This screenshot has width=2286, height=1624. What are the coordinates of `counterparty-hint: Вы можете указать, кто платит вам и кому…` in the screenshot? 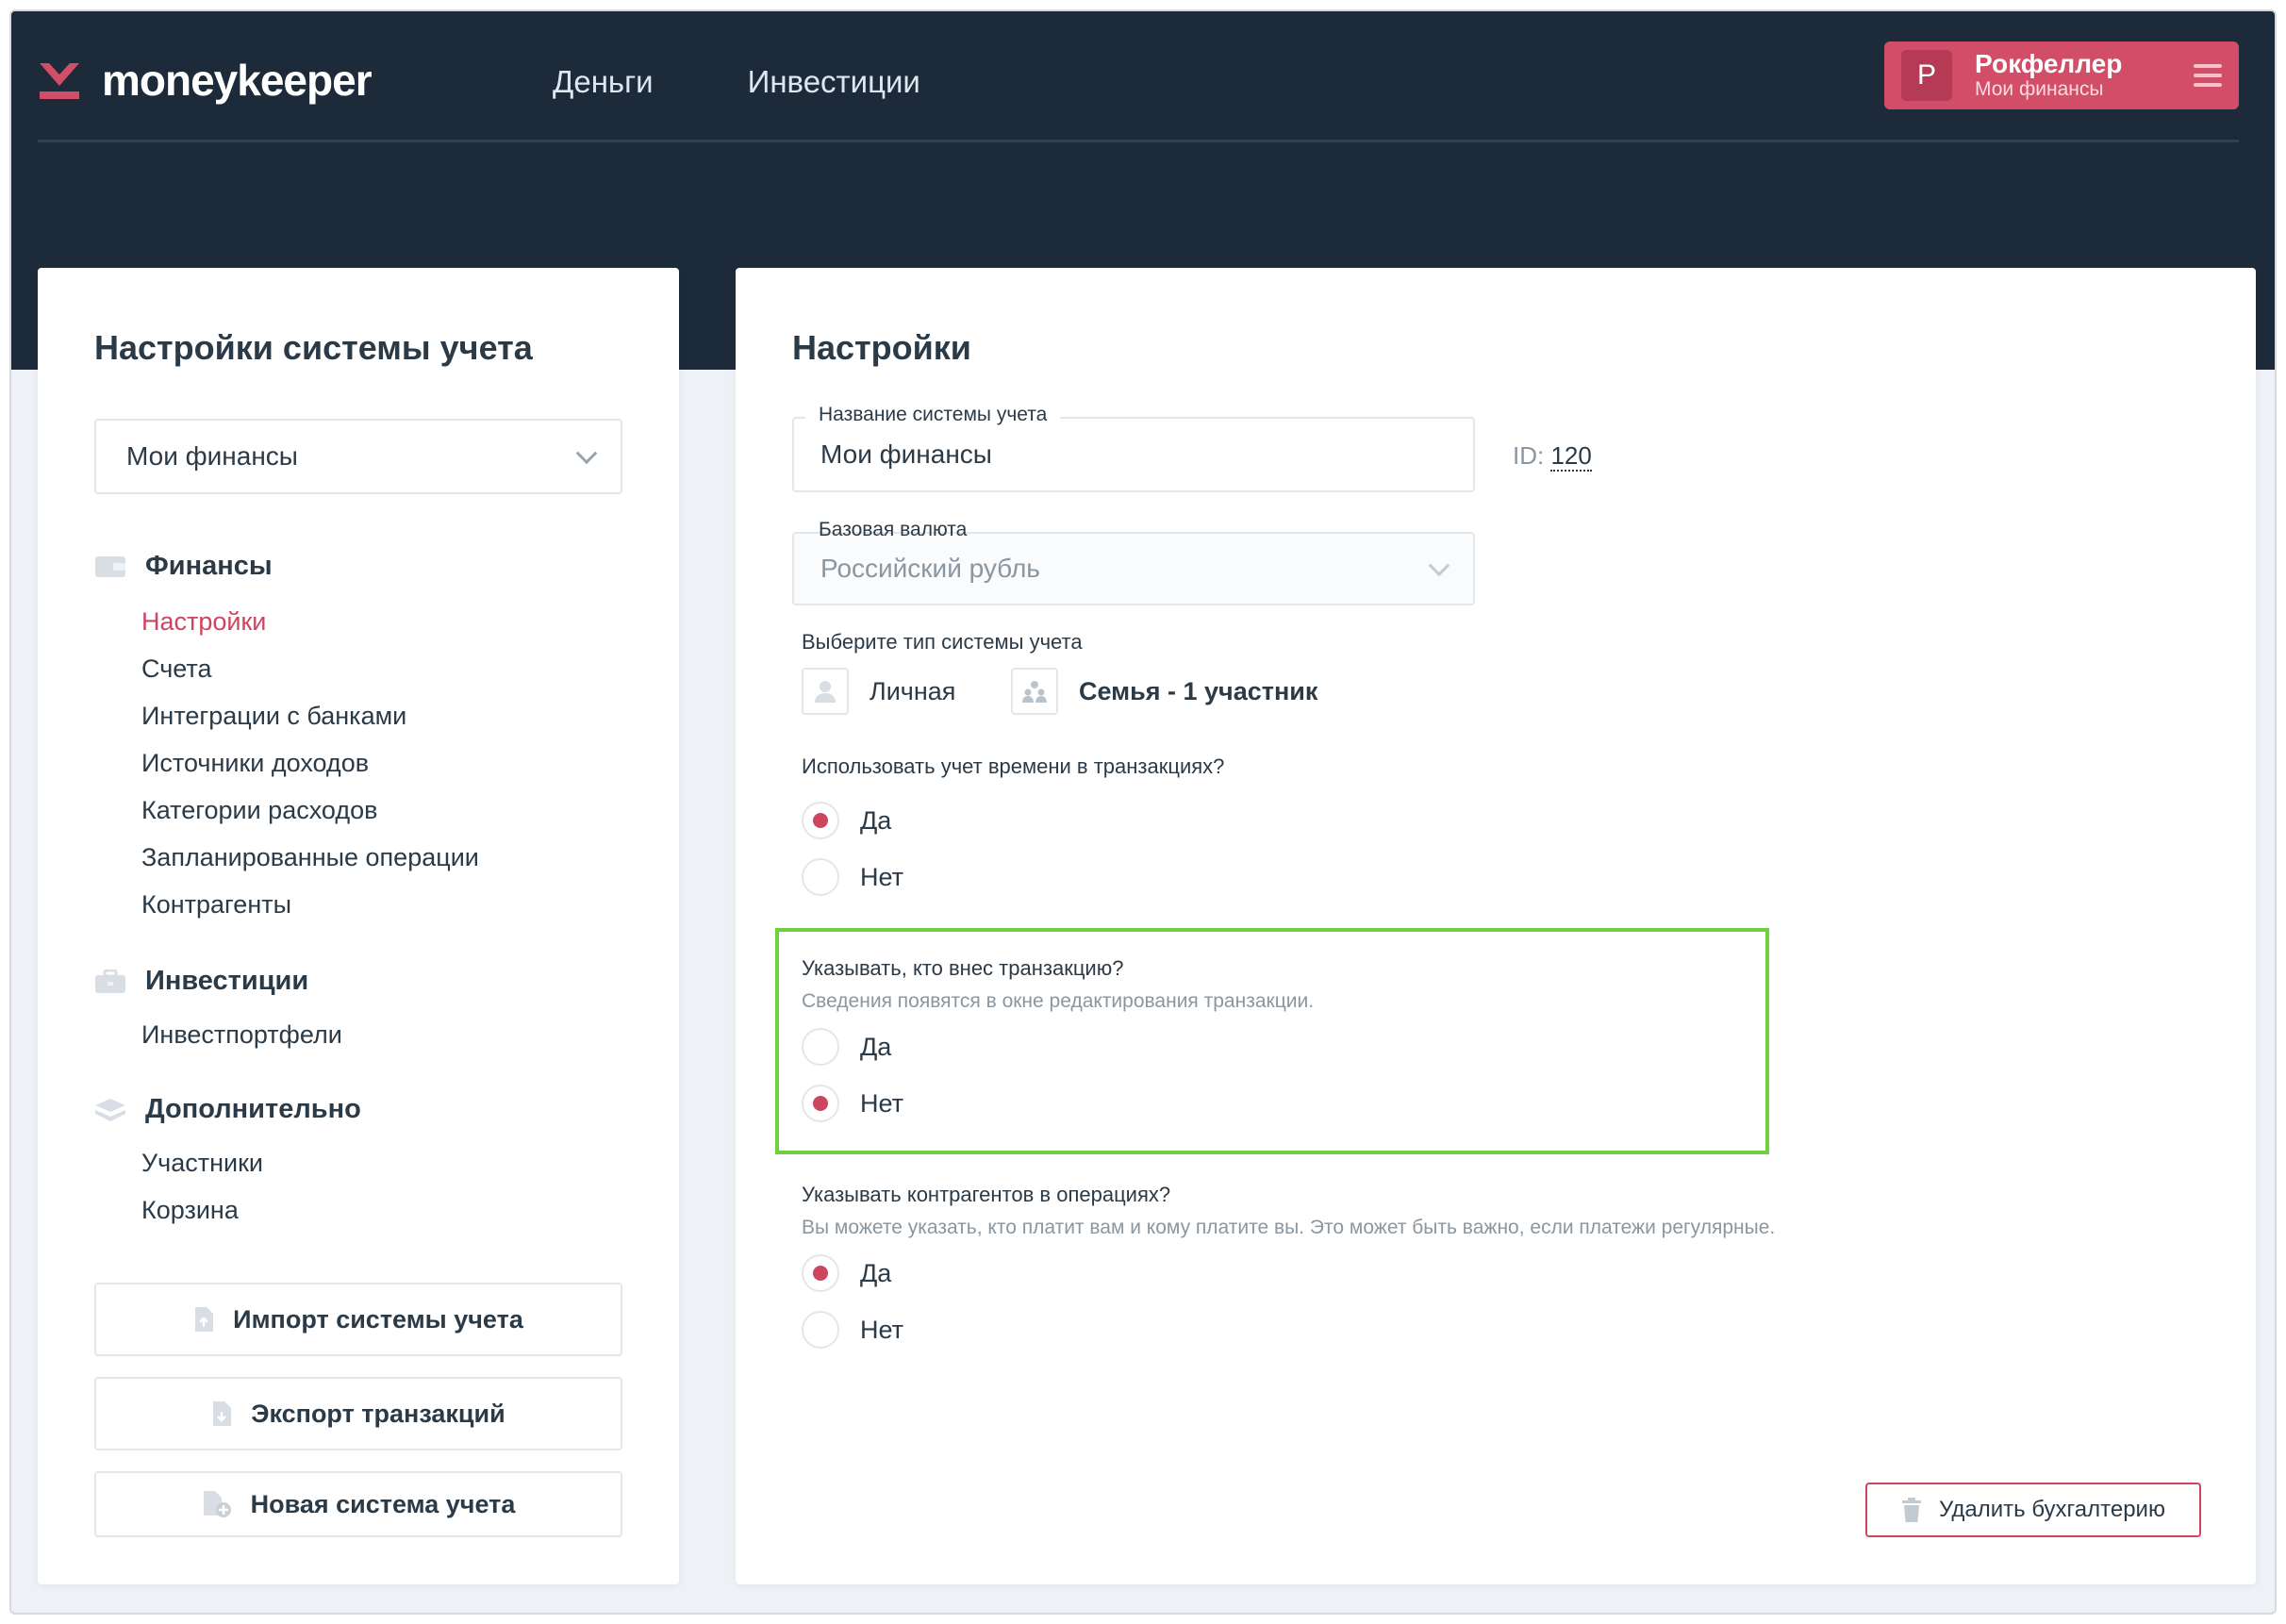 It's located at (1289, 1227).